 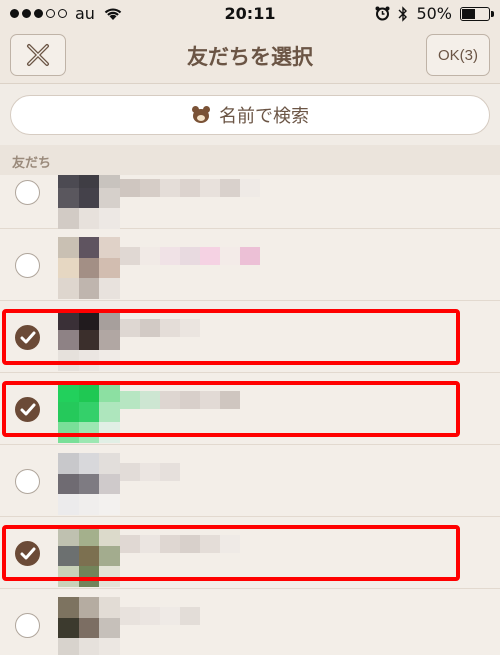 I want to click on battery-percent: 50%, so click(x=434, y=13).